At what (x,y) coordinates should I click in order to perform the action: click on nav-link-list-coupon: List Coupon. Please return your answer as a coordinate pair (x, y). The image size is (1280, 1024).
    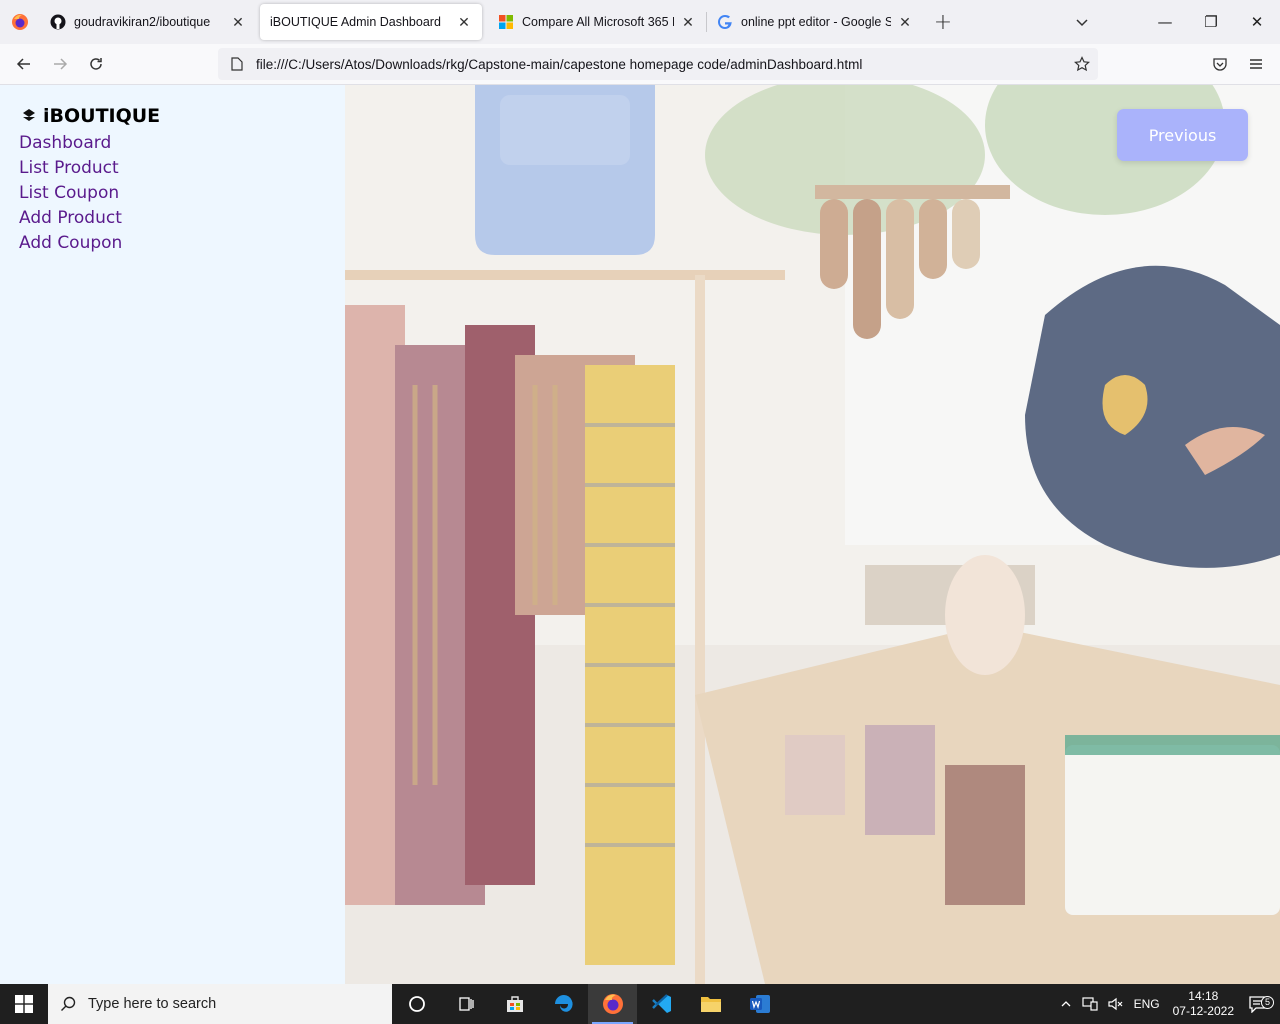
    Looking at the image, I should click on (172, 193).